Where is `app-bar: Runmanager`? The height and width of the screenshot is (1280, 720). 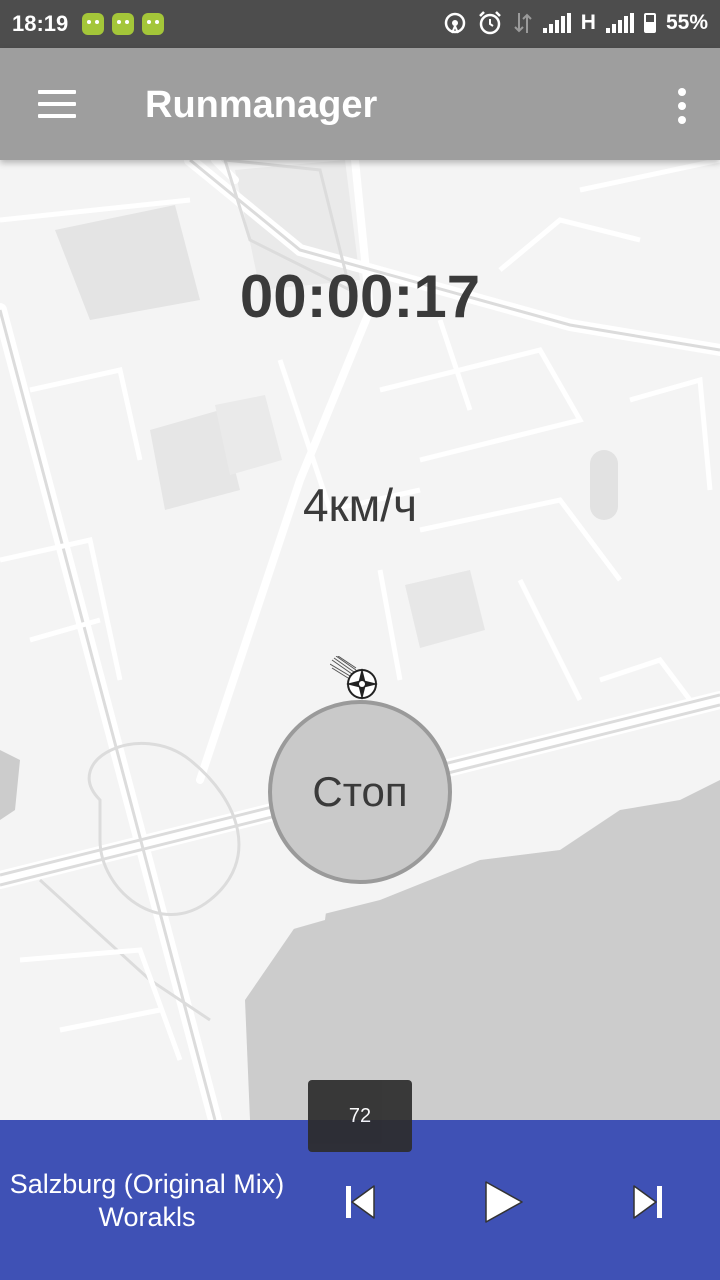
app-bar: Runmanager is located at coordinates (360, 104).